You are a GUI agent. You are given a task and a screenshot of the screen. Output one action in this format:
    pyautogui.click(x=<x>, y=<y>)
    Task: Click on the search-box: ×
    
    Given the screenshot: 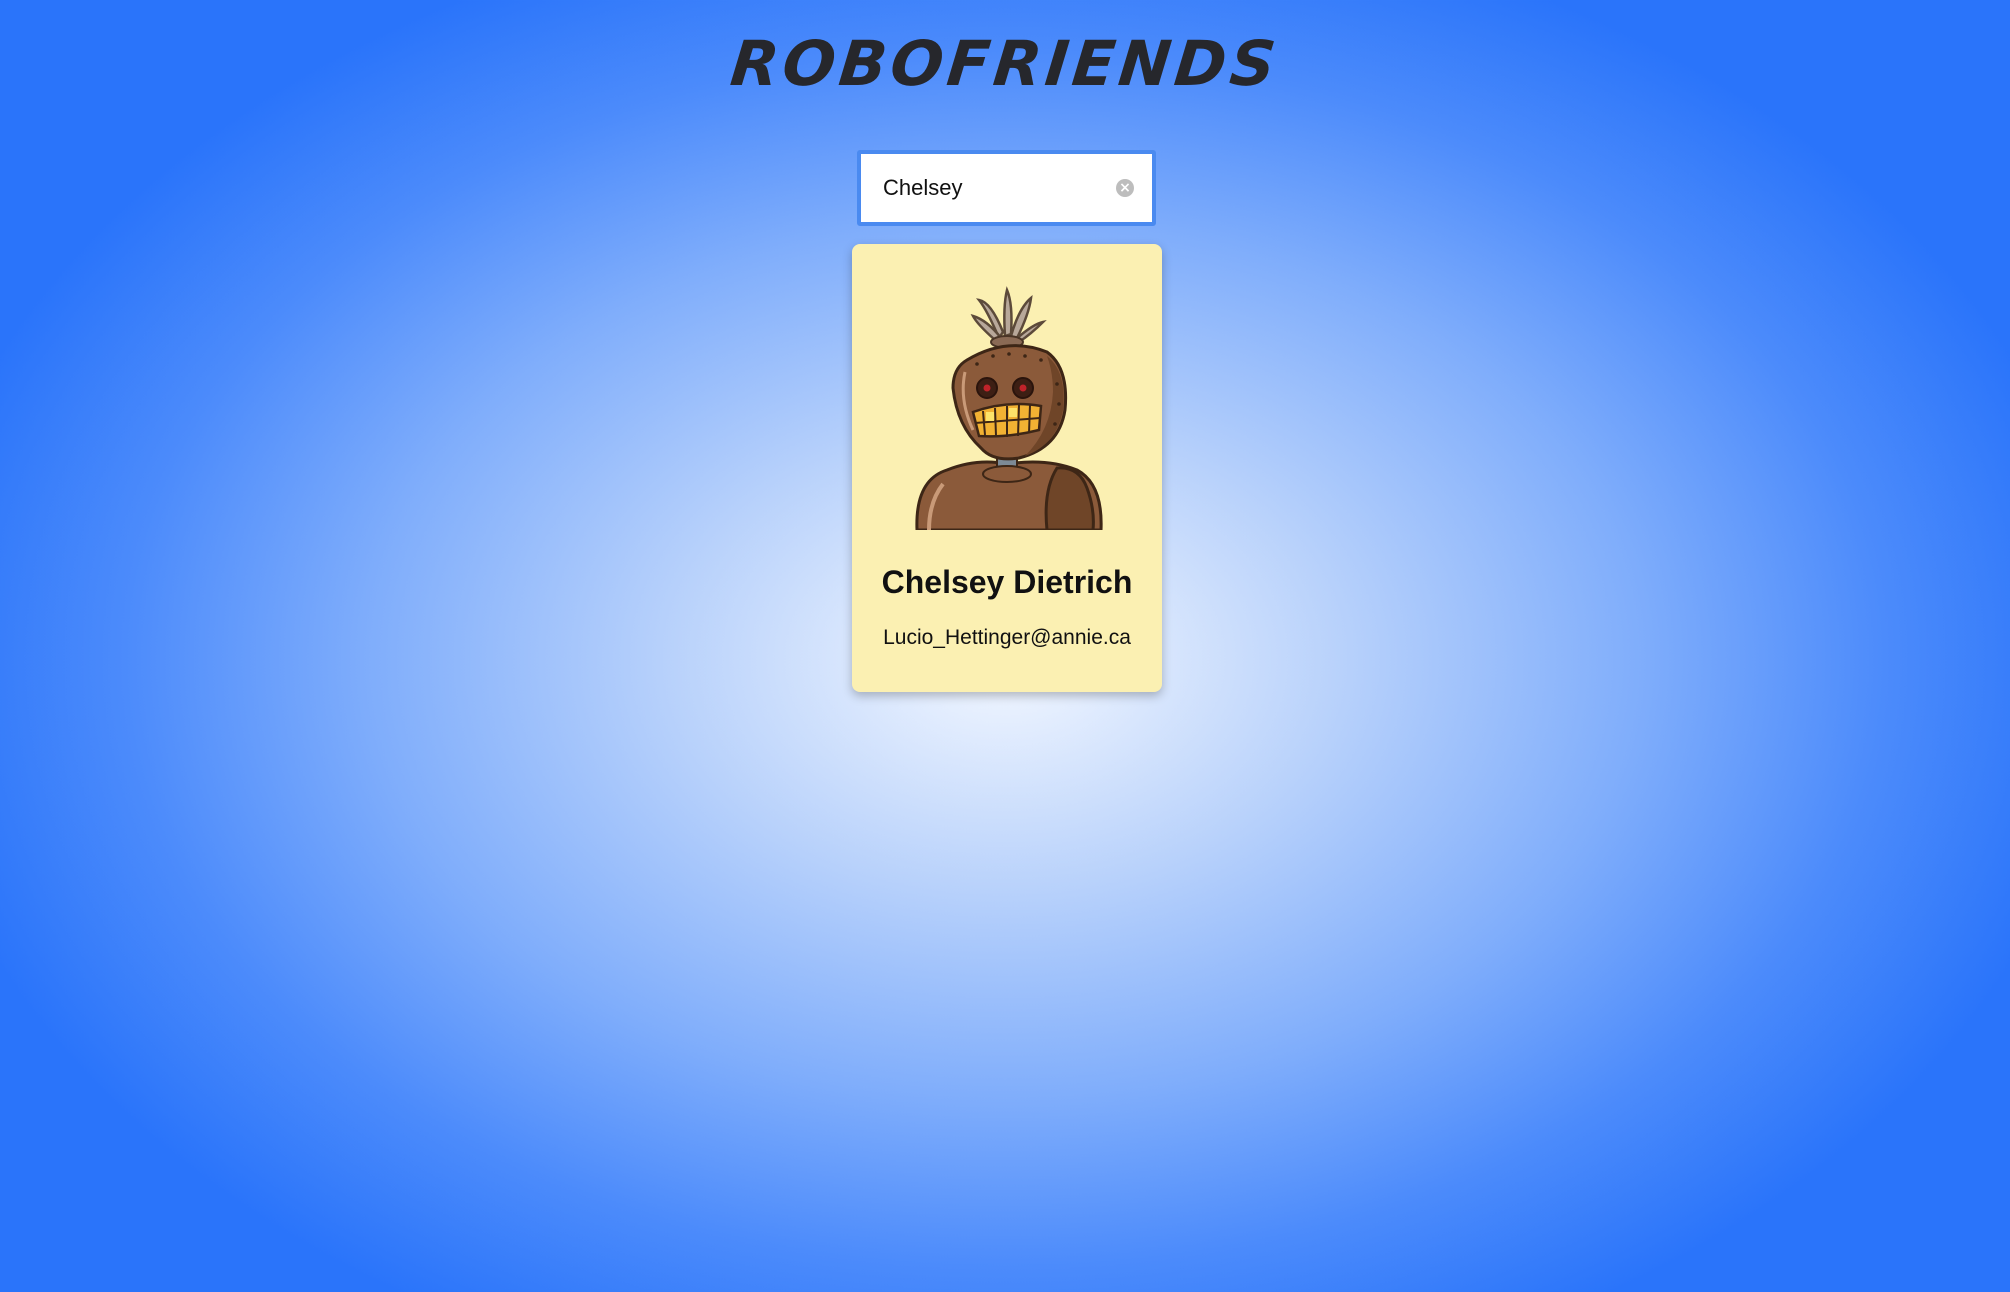 What is the action you would take?
    pyautogui.click(x=1006, y=188)
    